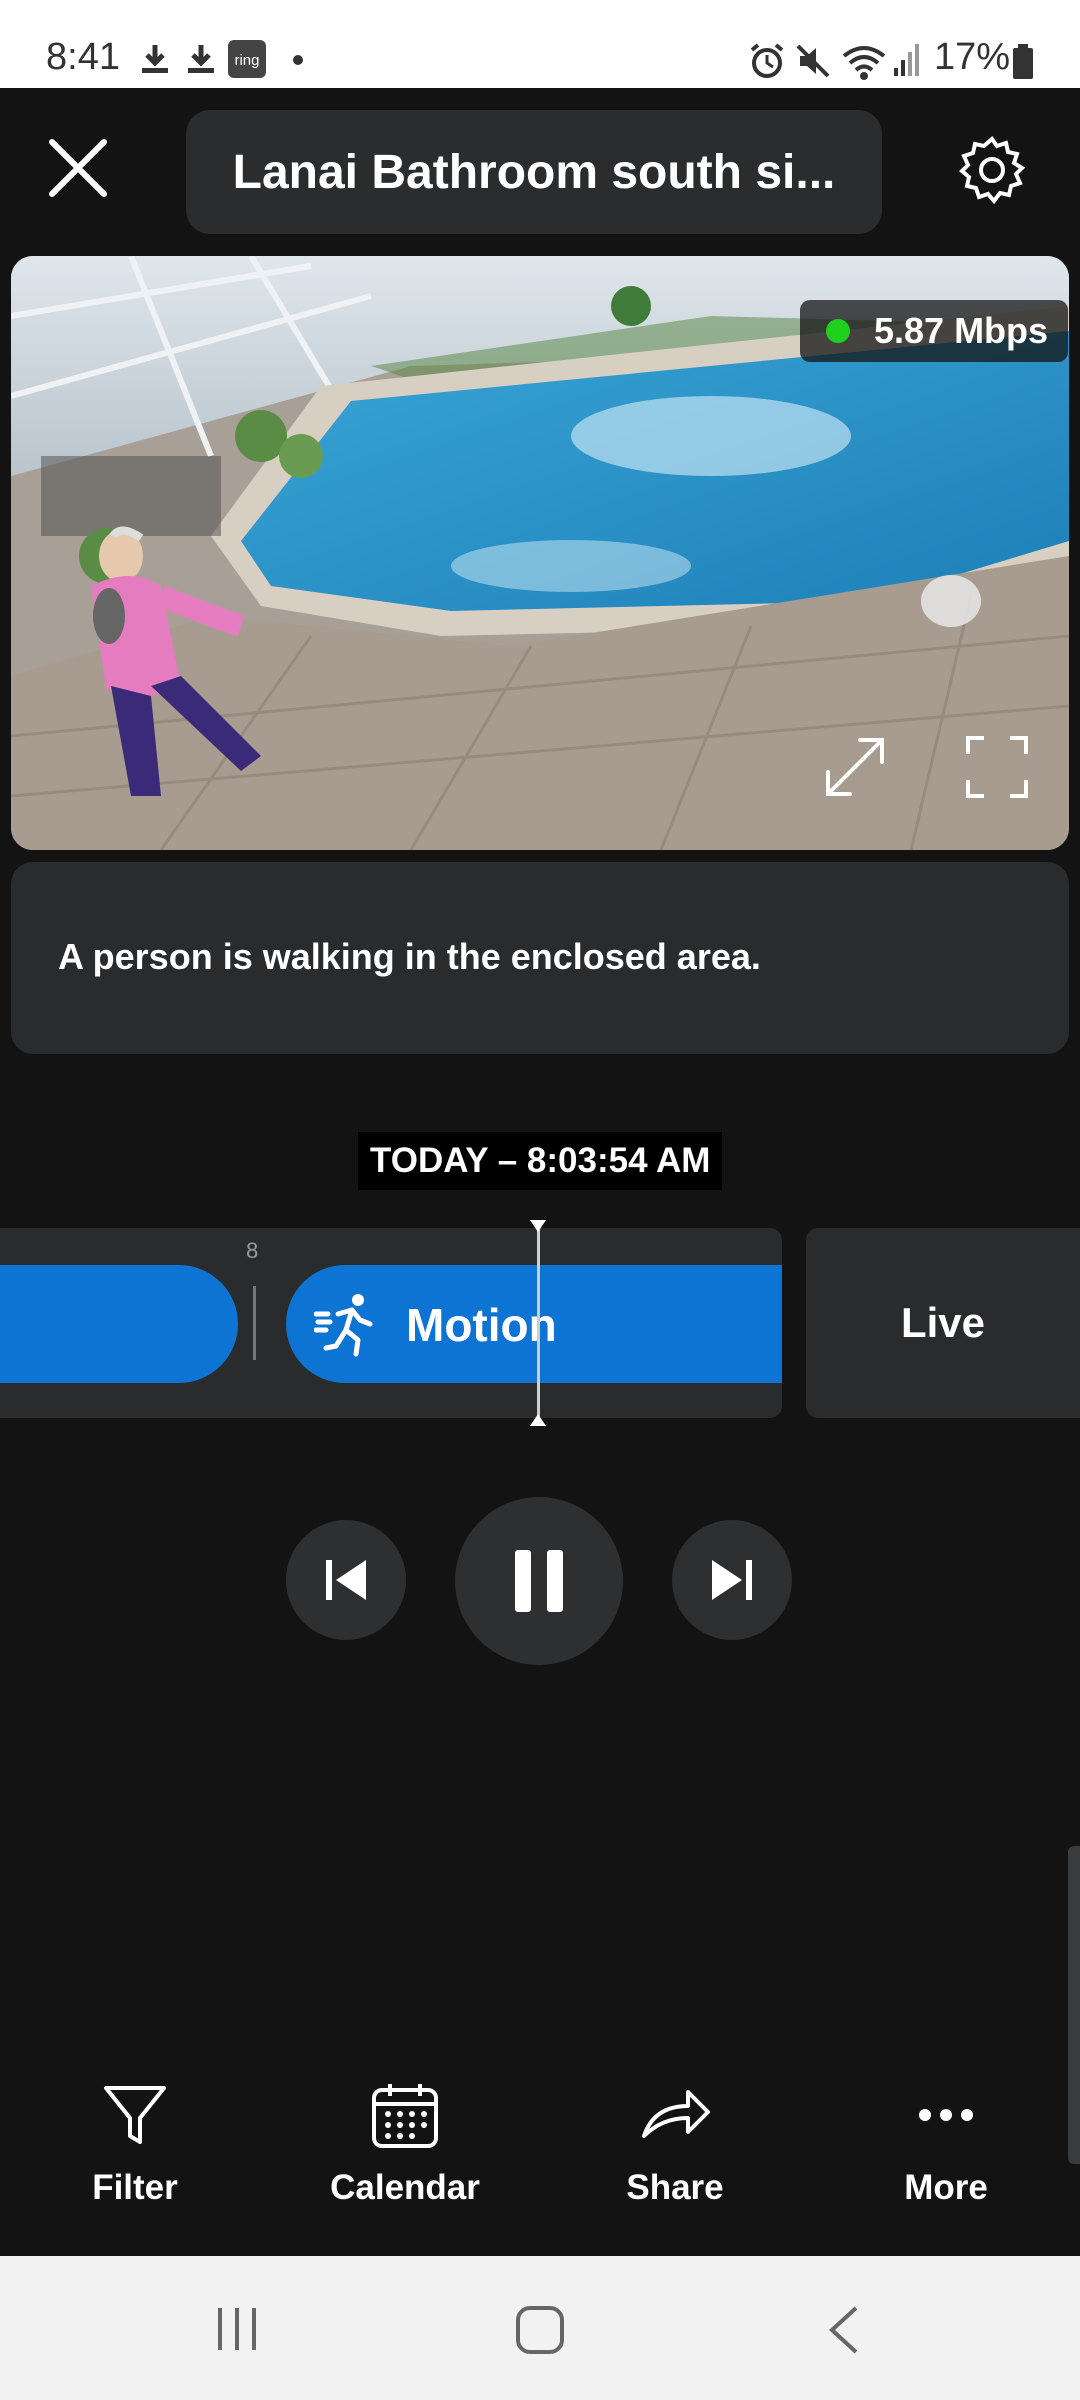 This screenshot has width=1080, height=2400. Describe the element at coordinates (675, 2187) in the screenshot. I see `share-label: Share` at that location.